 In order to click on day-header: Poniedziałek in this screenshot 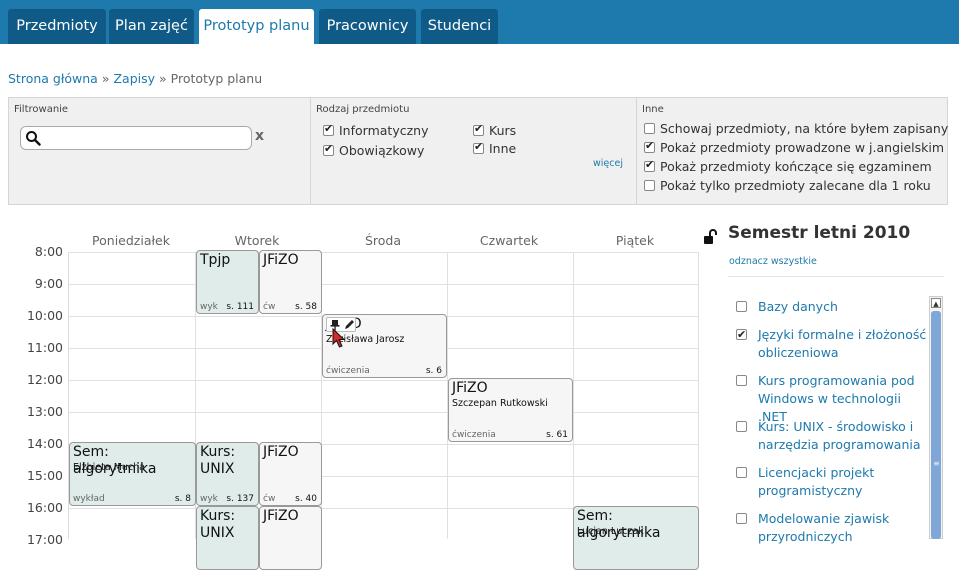, I will do `click(131, 240)`.